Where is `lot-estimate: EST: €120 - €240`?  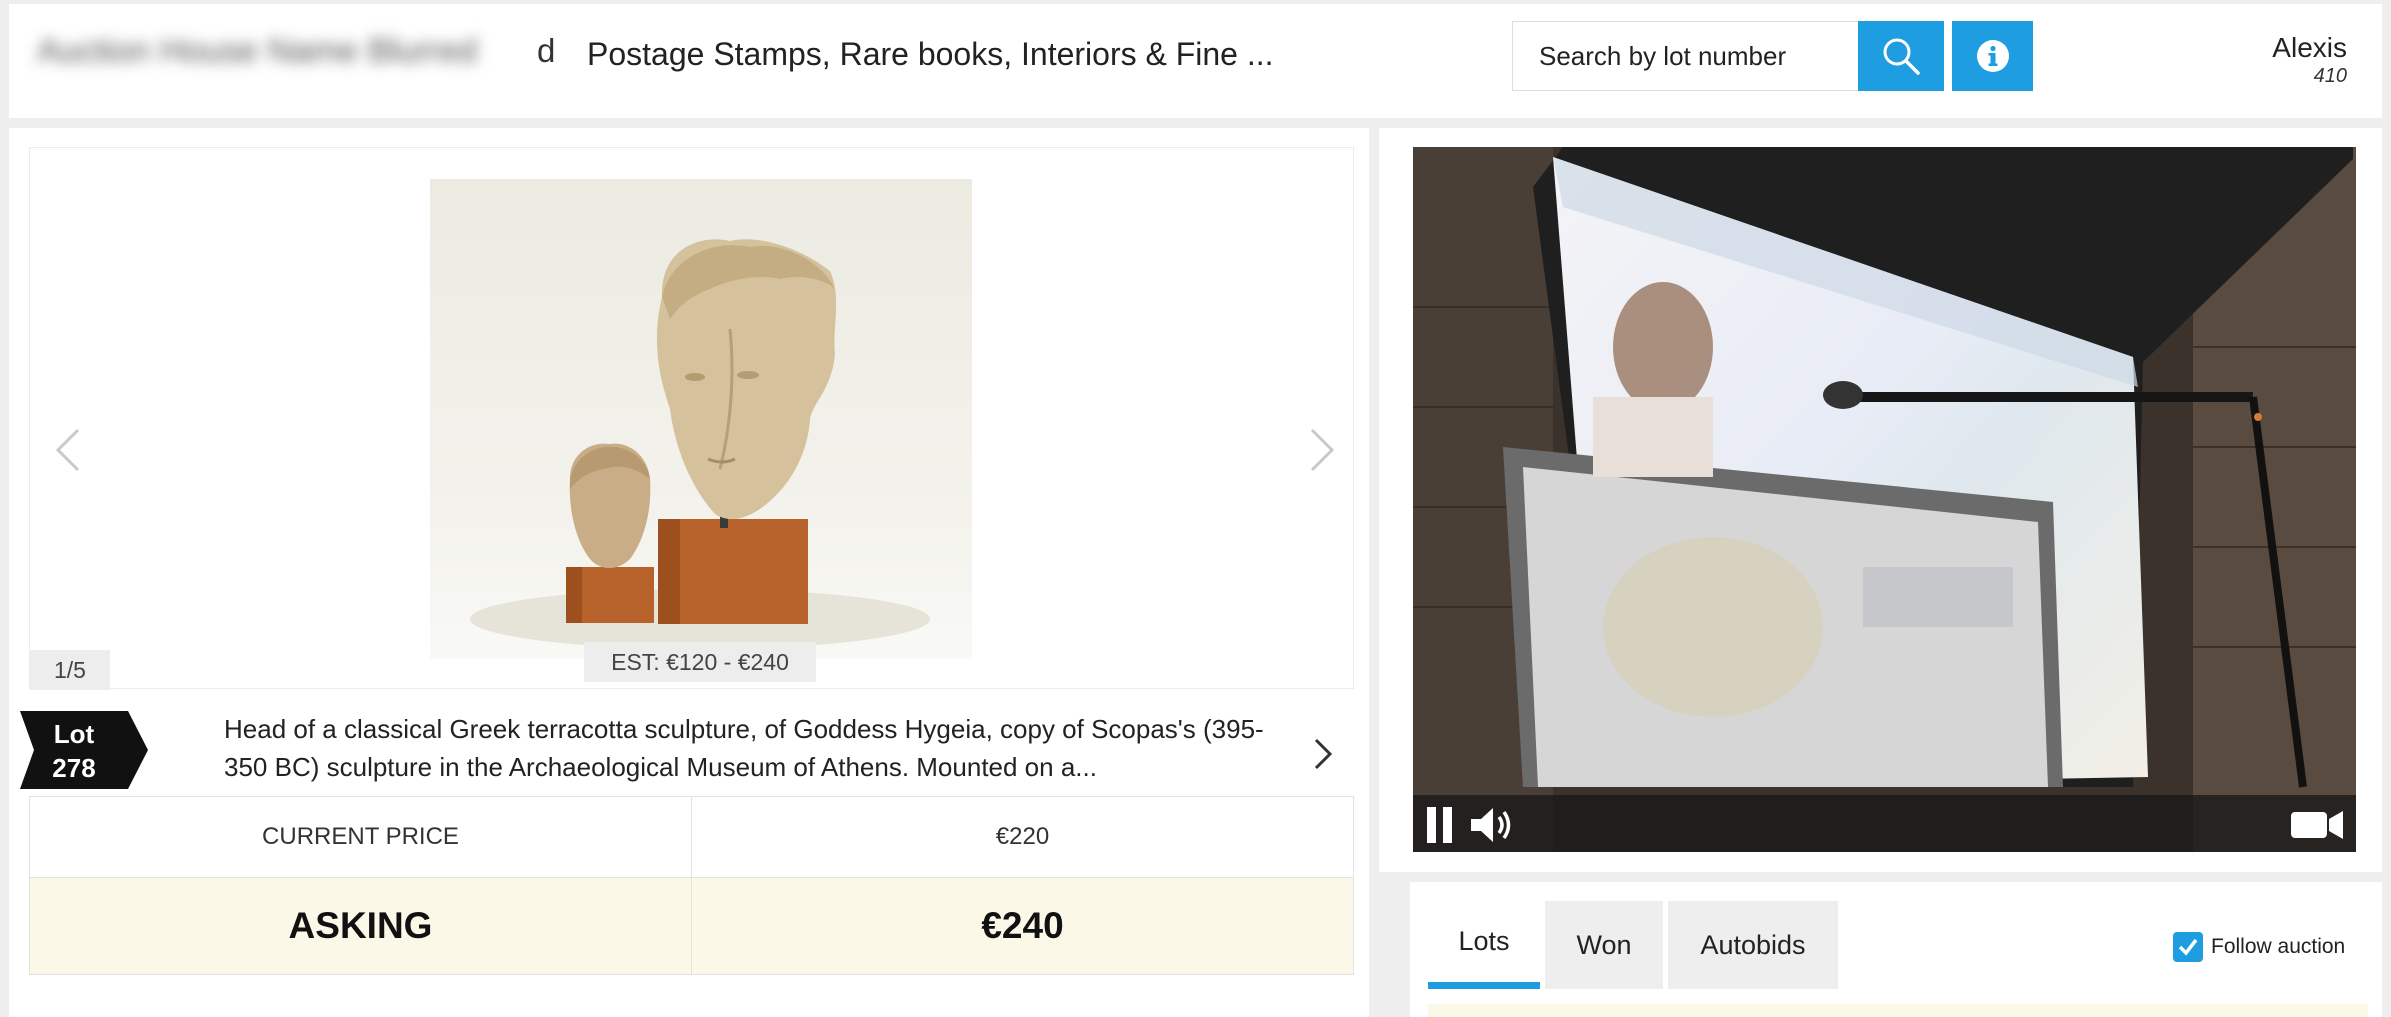
lot-estimate: EST: €120 - €240 is located at coordinates (700, 662).